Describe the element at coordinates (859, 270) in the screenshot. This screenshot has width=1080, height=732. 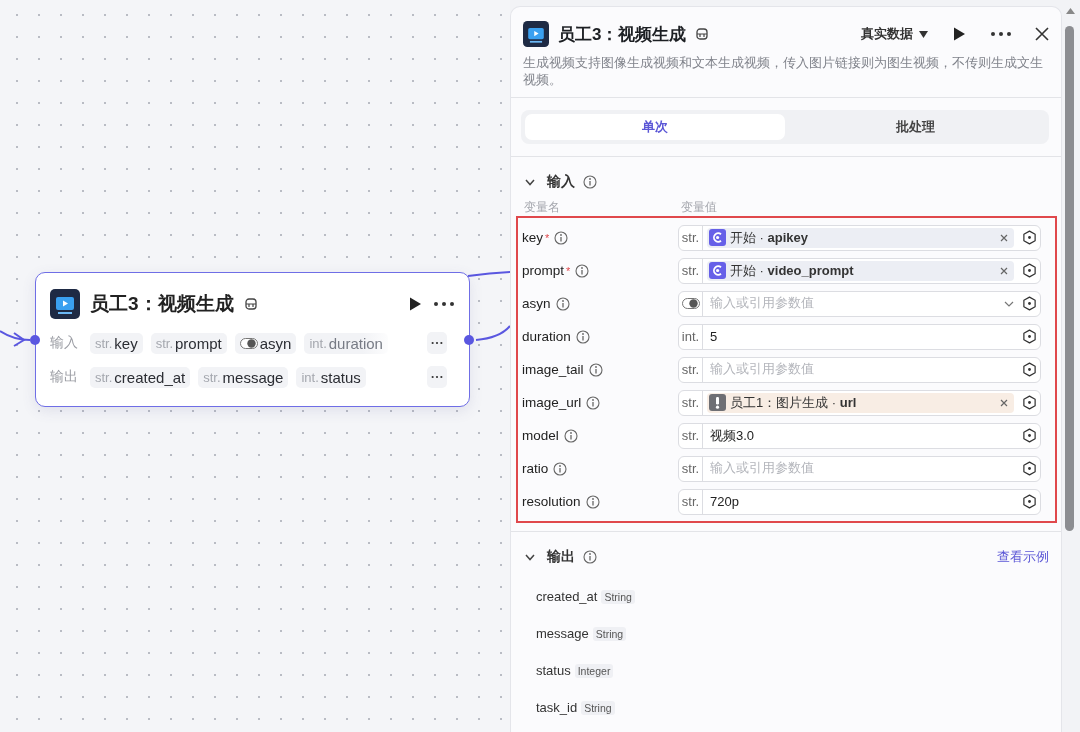
I see `value-field: str. 开始 · video_prompt` at that location.